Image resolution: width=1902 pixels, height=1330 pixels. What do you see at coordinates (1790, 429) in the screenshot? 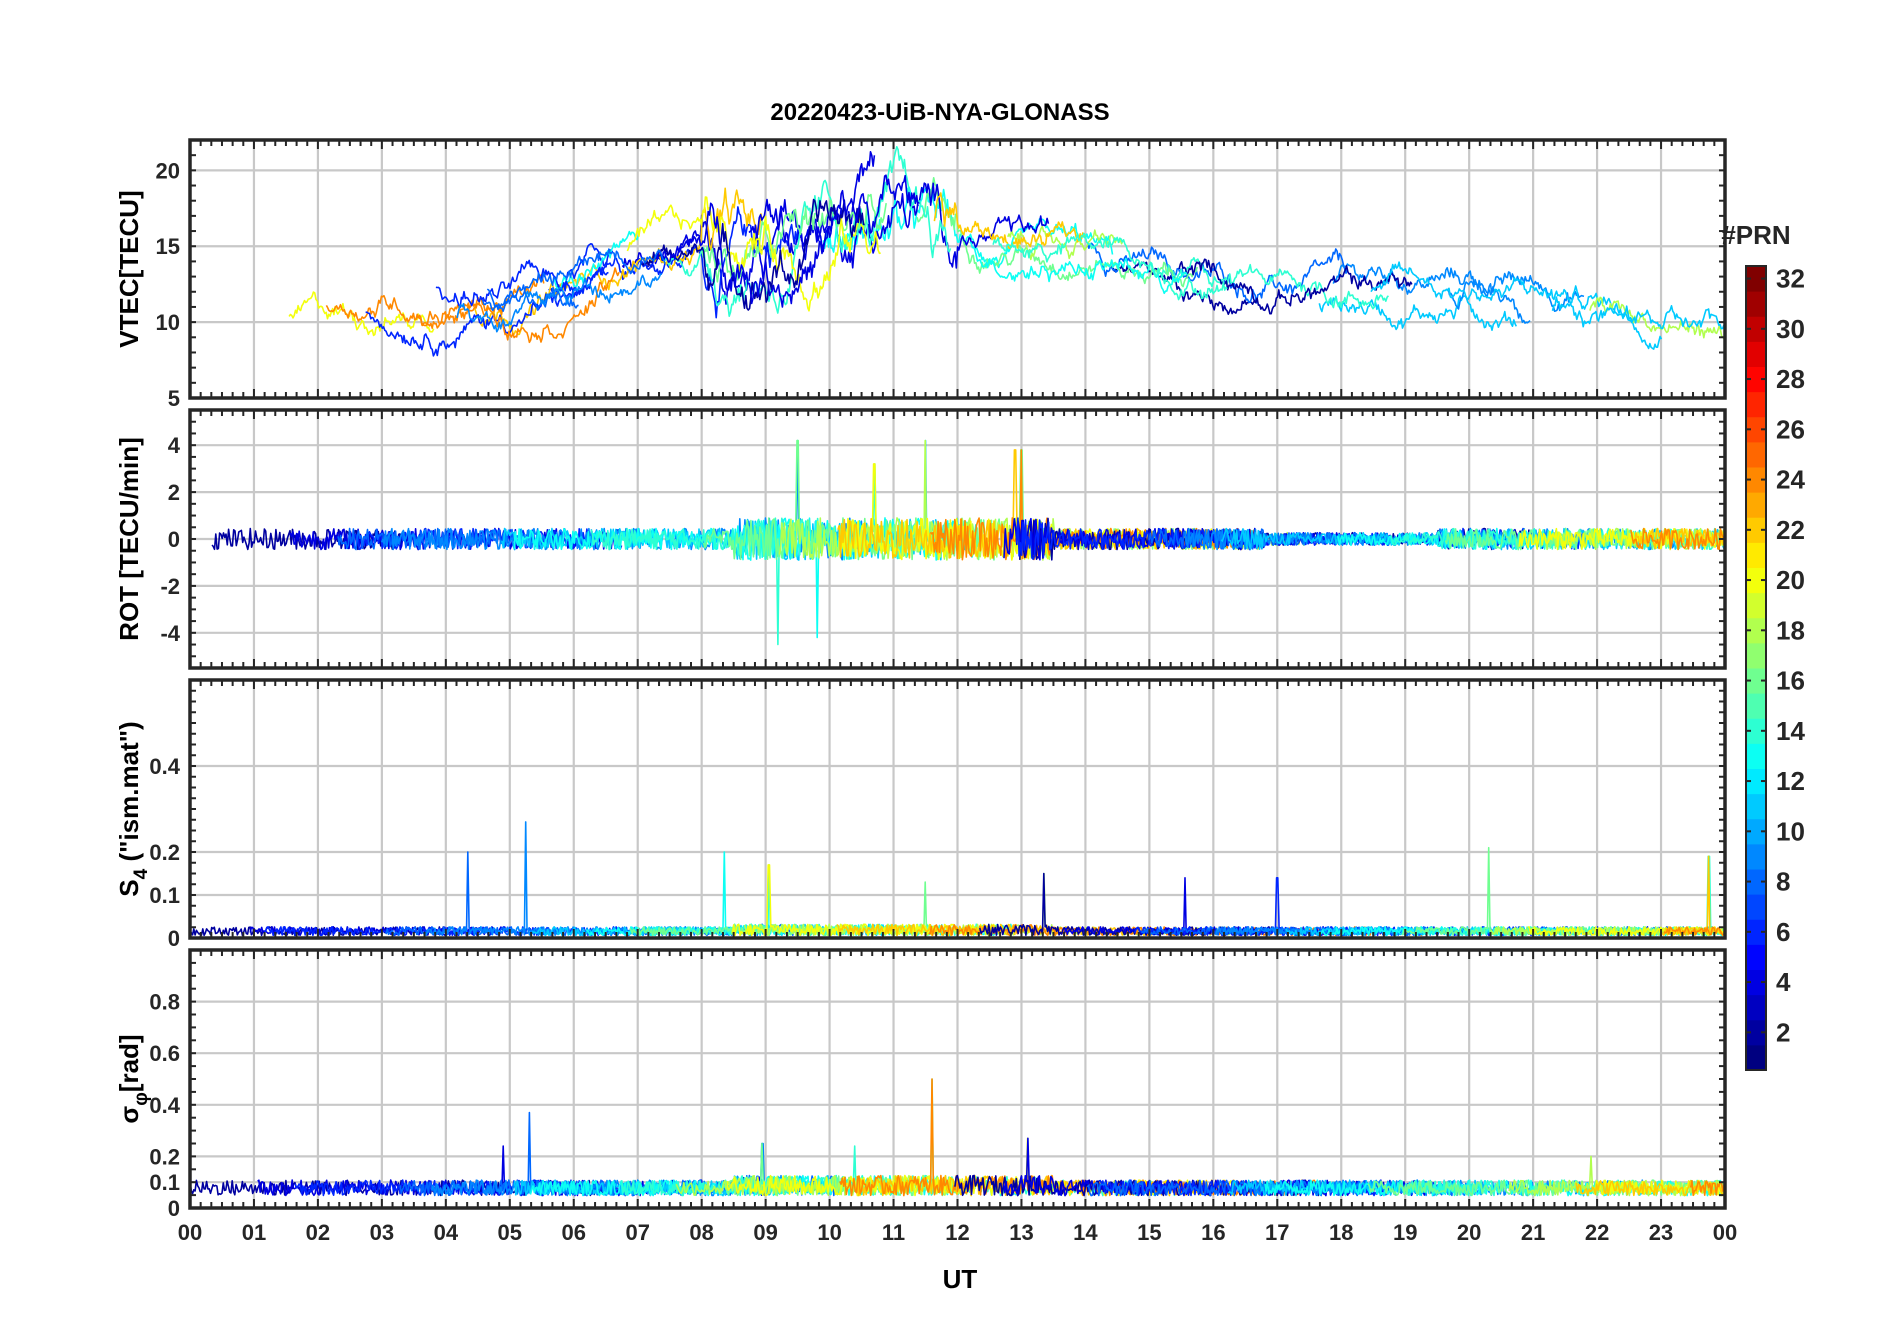
I see `colorbar-tick-label: 26` at bounding box center [1790, 429].